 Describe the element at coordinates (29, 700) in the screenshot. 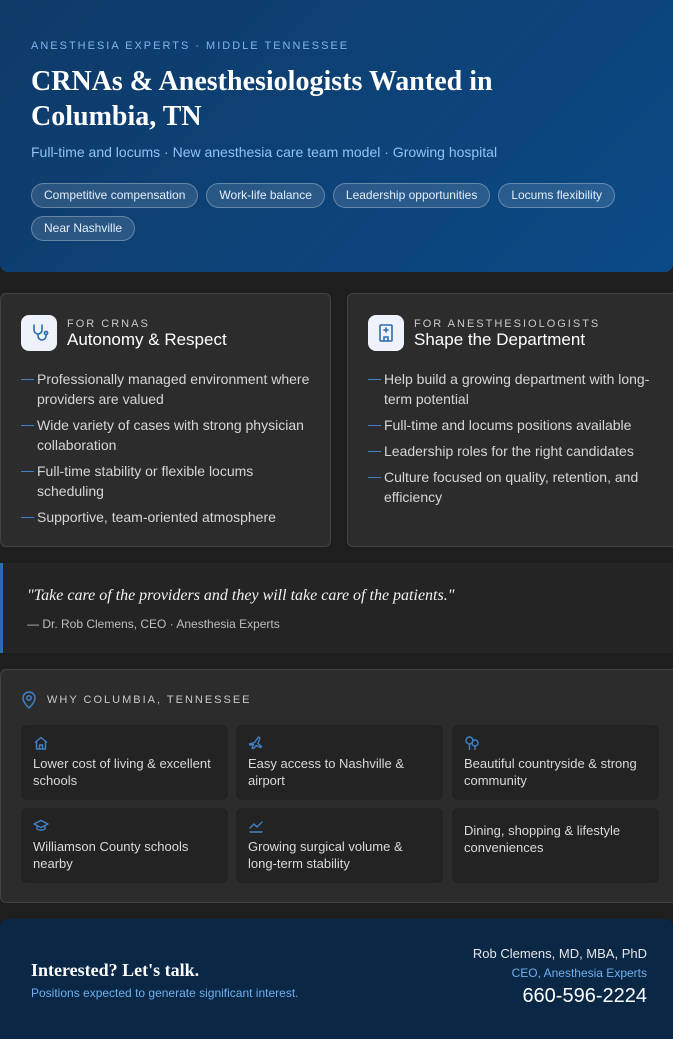

I see `map-pin-icon` at that location.